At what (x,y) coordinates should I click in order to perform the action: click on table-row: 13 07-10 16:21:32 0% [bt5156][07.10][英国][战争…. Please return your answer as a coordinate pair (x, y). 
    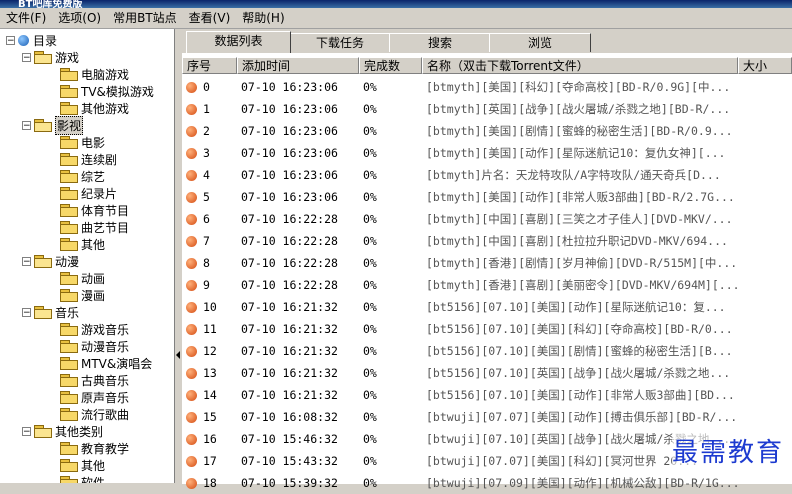
    Looking at the image, I should click on (487, 373).